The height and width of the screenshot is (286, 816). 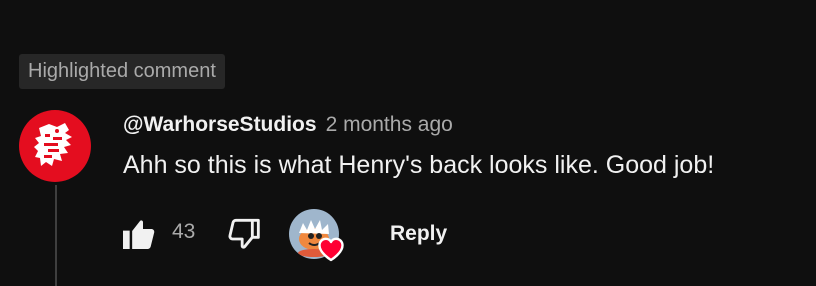 I want to click on dislike-button, so click(x=244, y=234).